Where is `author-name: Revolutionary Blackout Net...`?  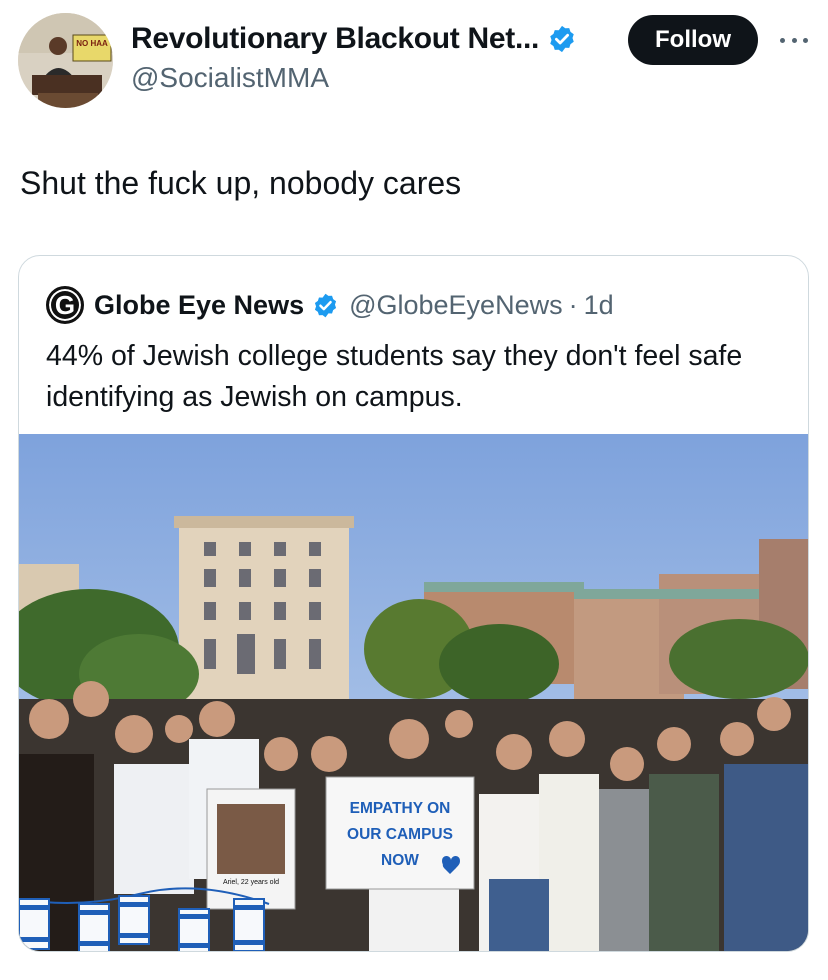
author-name: Revolutionary Blackout Net... is located at coordinates (335, 39).